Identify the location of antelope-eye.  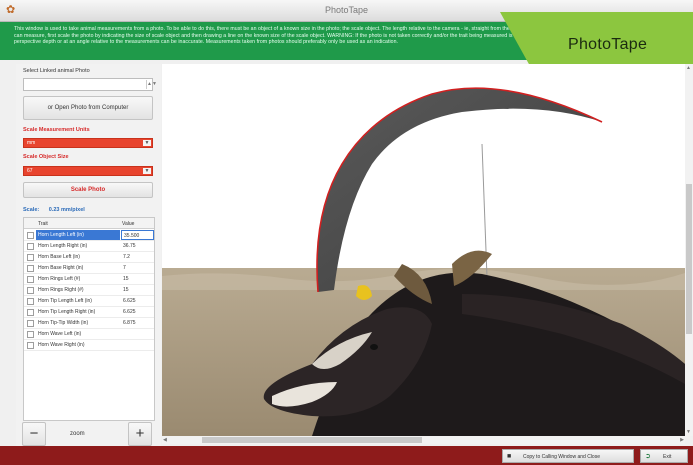
(374, 347).